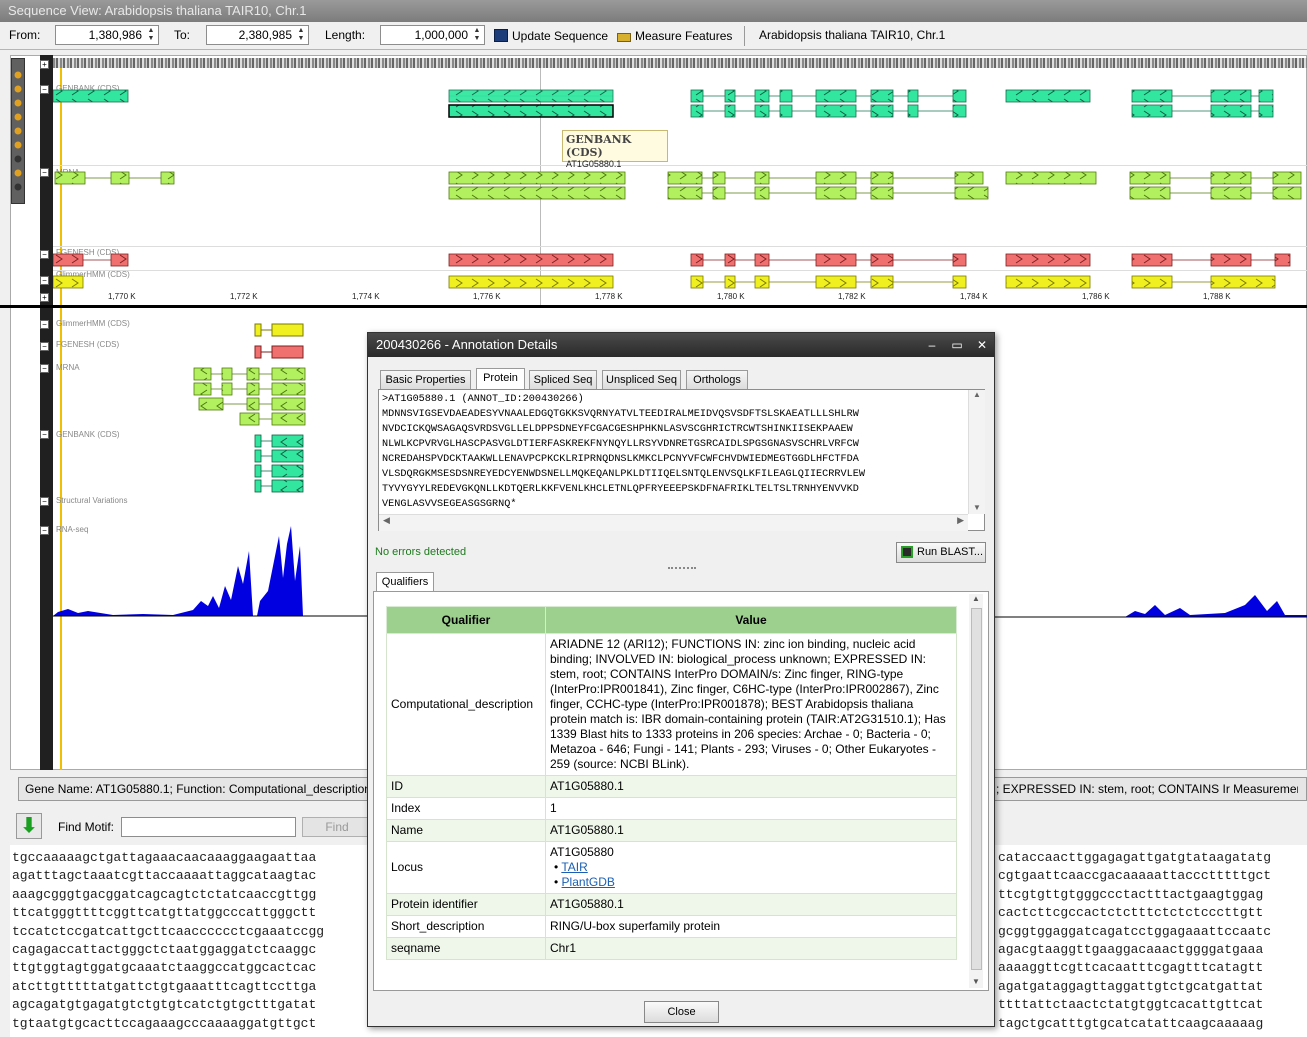 The height and width of the screenshot is (1037, 1307). Describe the element at coordinates (18, 131) in the screenshot. I see `track-legend-strip` at that location.